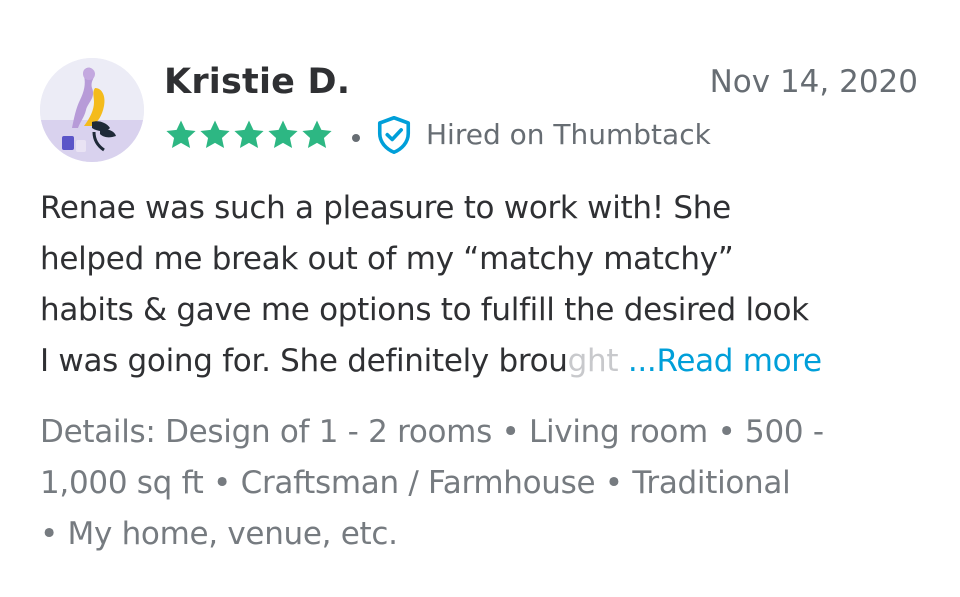 The width and height of the screenshot is (960, 597). I want to click on reviewer-name: Kristie D., so click(257, 82).